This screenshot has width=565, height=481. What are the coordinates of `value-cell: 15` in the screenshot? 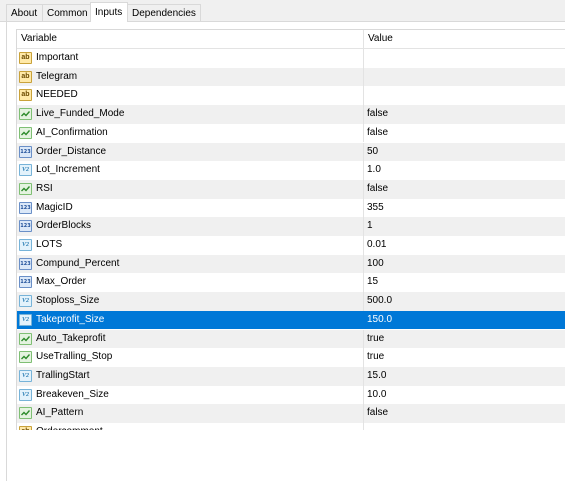 It's located at (464, 283).